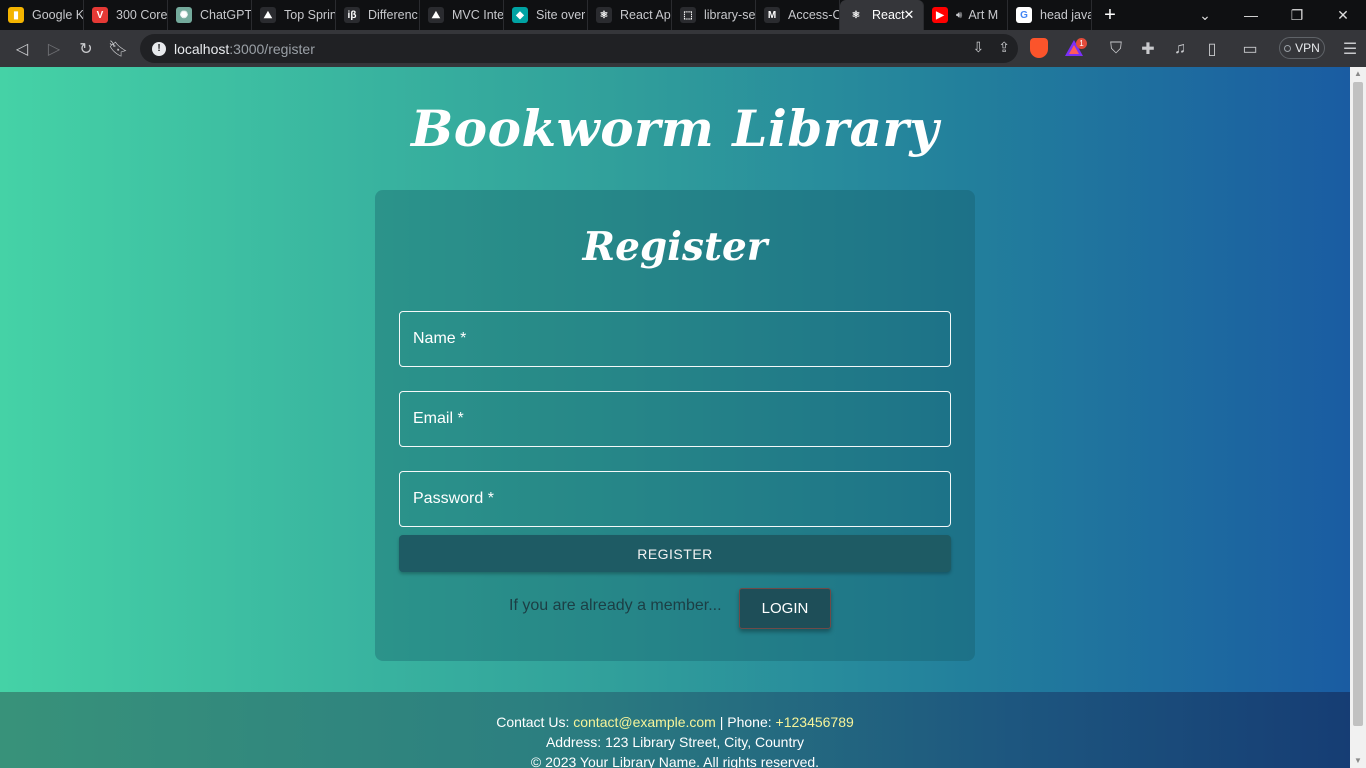 The image size is (1366, 768). Describe the element at coordinates (272, 48) in the screenshot. I see `url-path: :3000/register` at that location.